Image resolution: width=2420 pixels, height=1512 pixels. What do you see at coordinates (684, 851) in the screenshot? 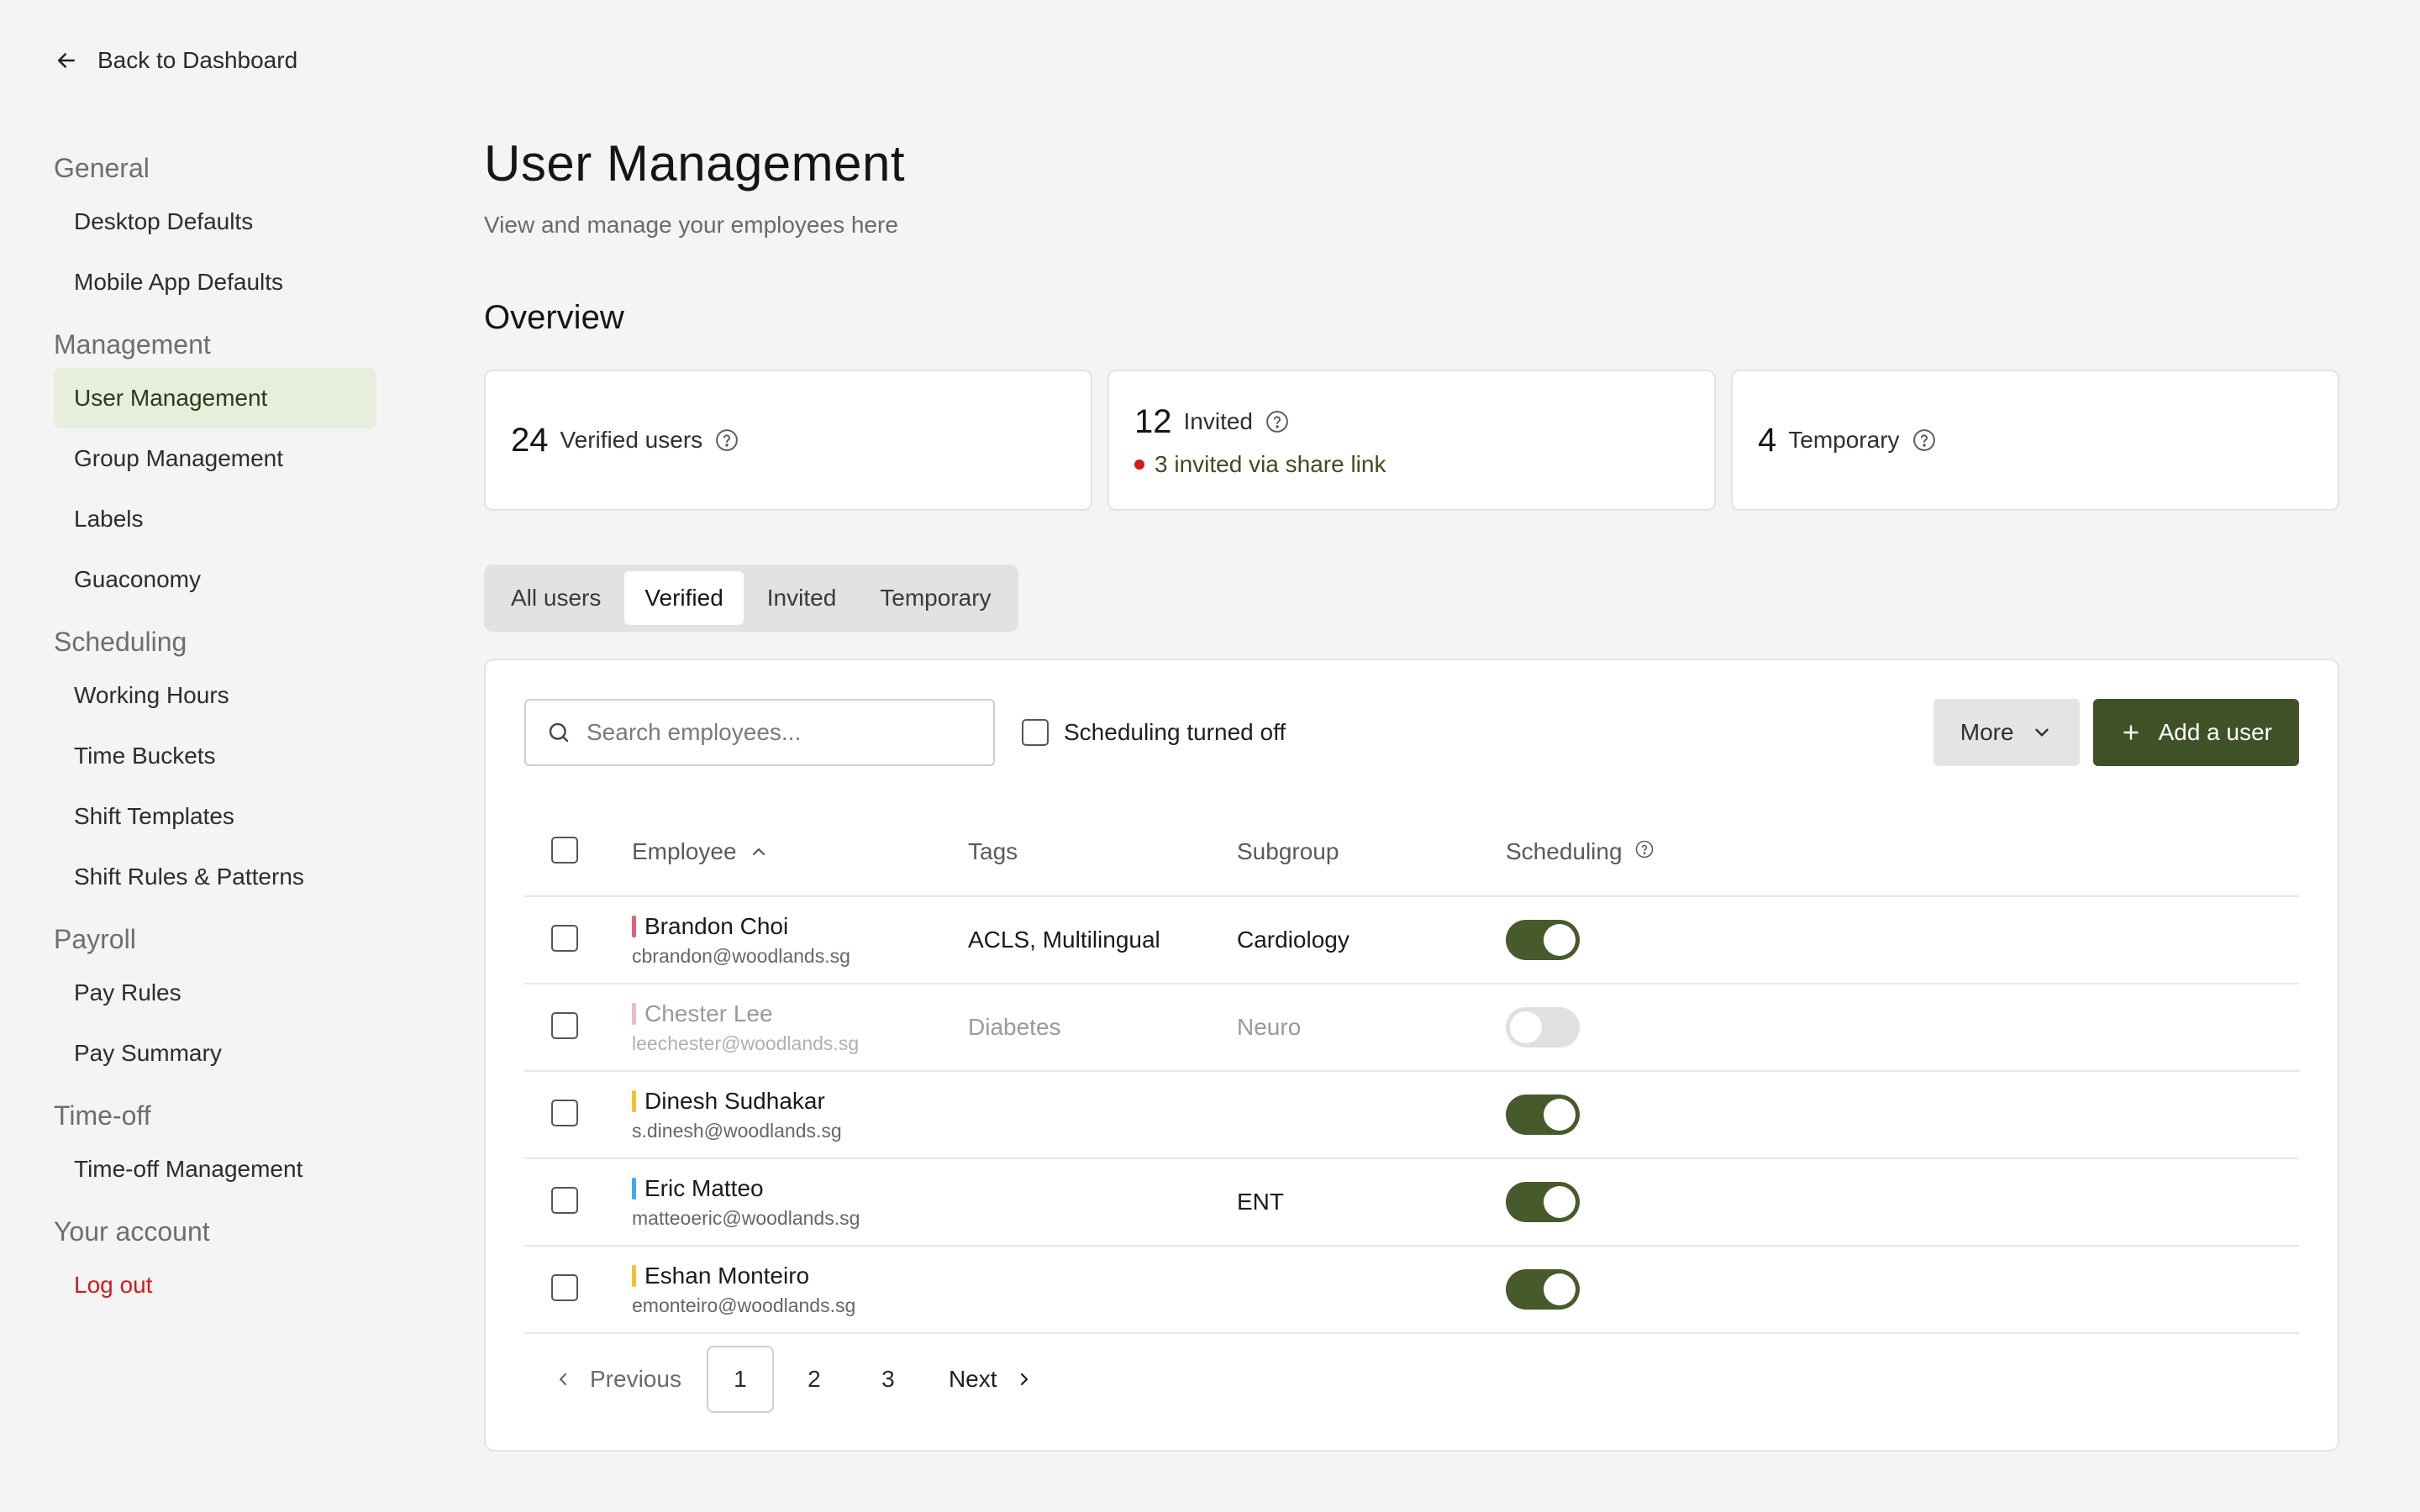
I see `employee-header-label: Employee` at bounding box center [684, 851].